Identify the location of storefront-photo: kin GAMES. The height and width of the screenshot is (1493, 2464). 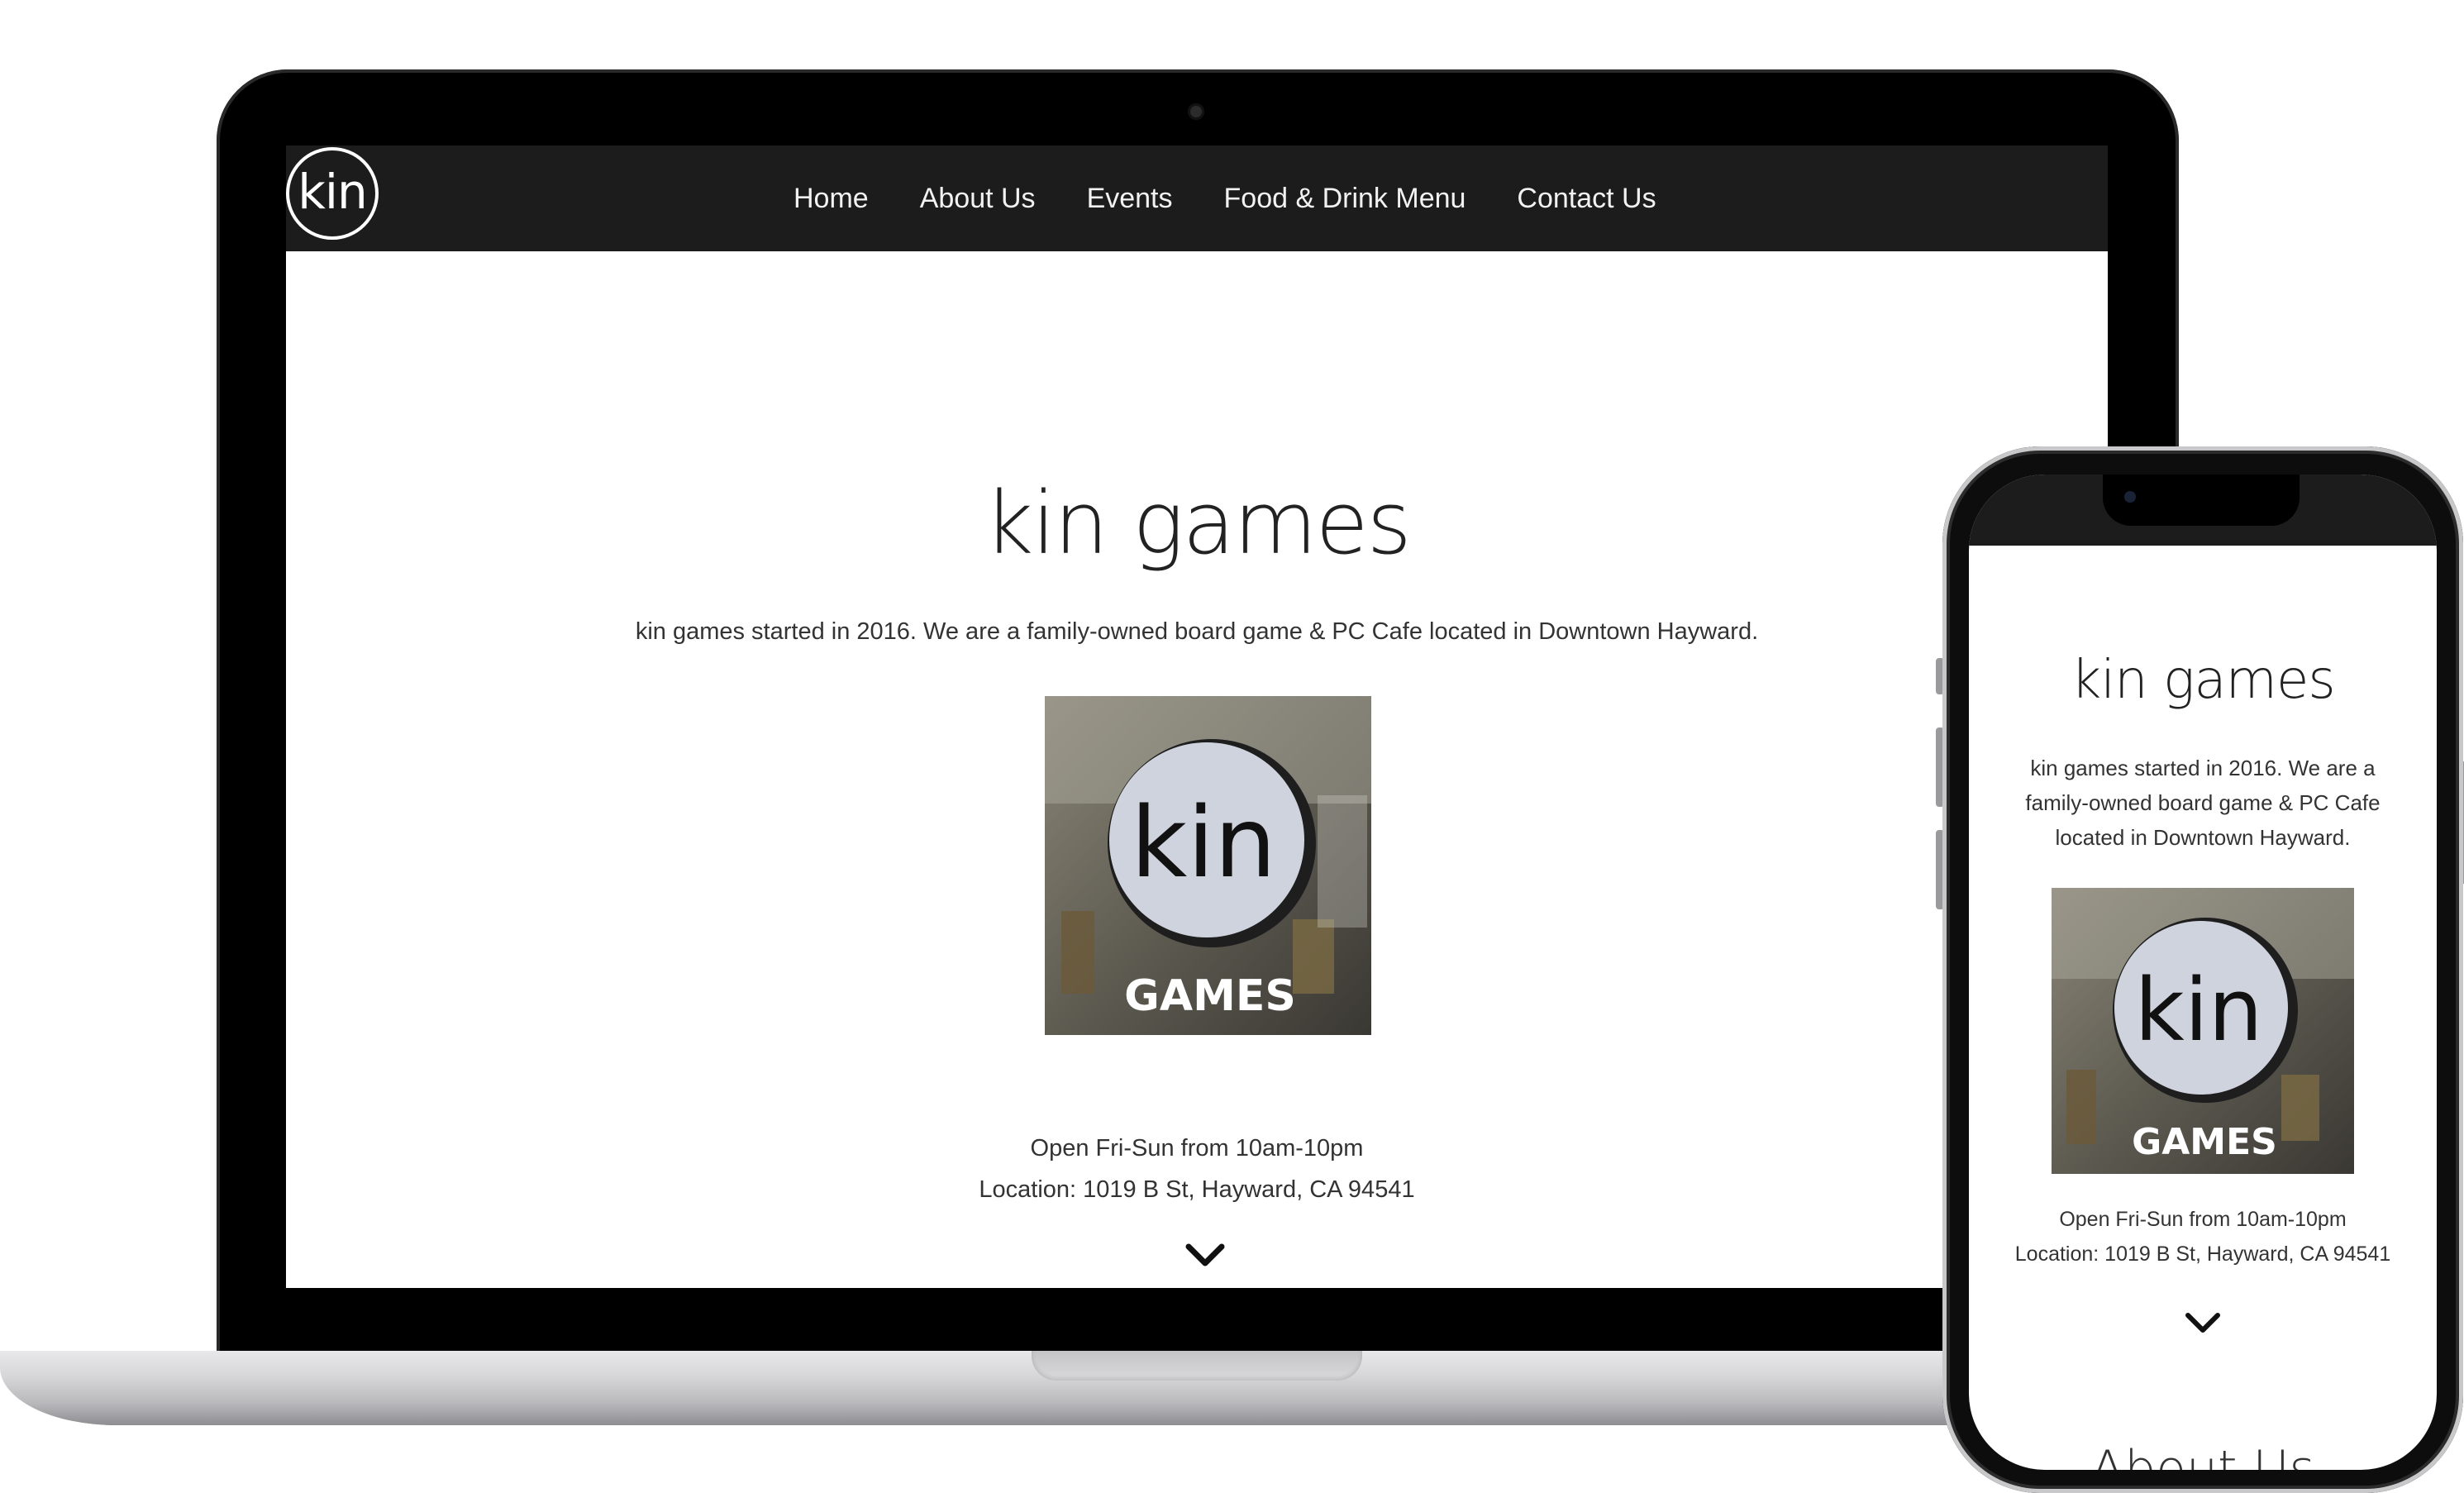
(1208, 865).